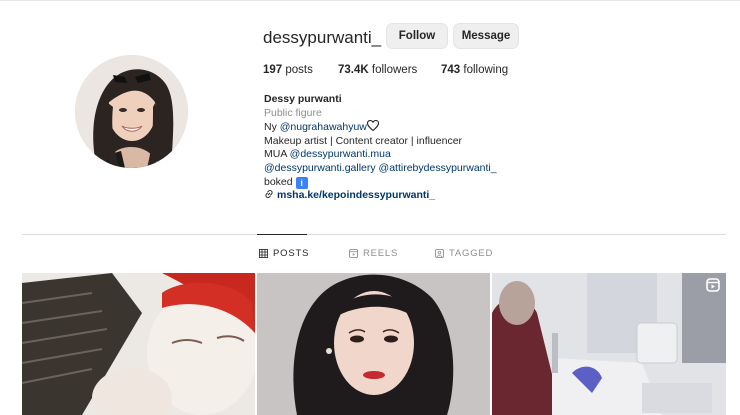 This screenshot has height=415, width=740. What do you see at coordinates (486, 70) in the screenshot?
I see `following-label: following` at bounding box center [486, 70].